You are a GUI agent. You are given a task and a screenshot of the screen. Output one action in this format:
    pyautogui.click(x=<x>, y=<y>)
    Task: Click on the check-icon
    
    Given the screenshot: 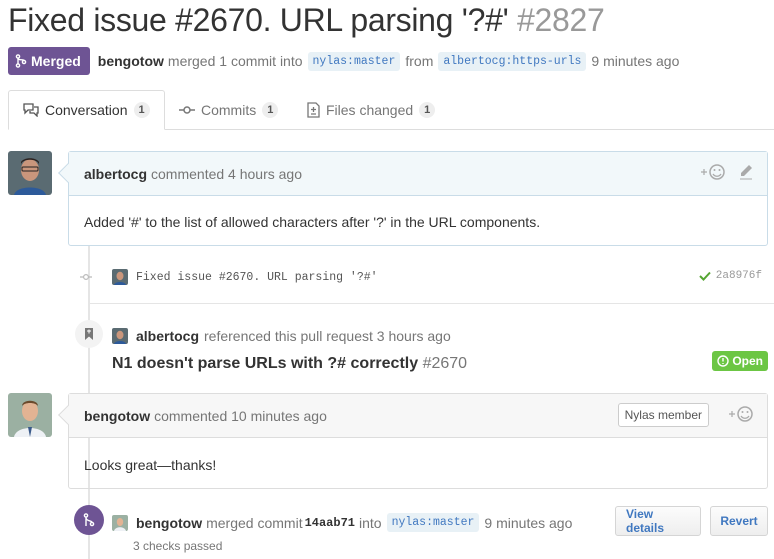 What is the action you would take?
    pyautogui.click(x=705, y=276)
    